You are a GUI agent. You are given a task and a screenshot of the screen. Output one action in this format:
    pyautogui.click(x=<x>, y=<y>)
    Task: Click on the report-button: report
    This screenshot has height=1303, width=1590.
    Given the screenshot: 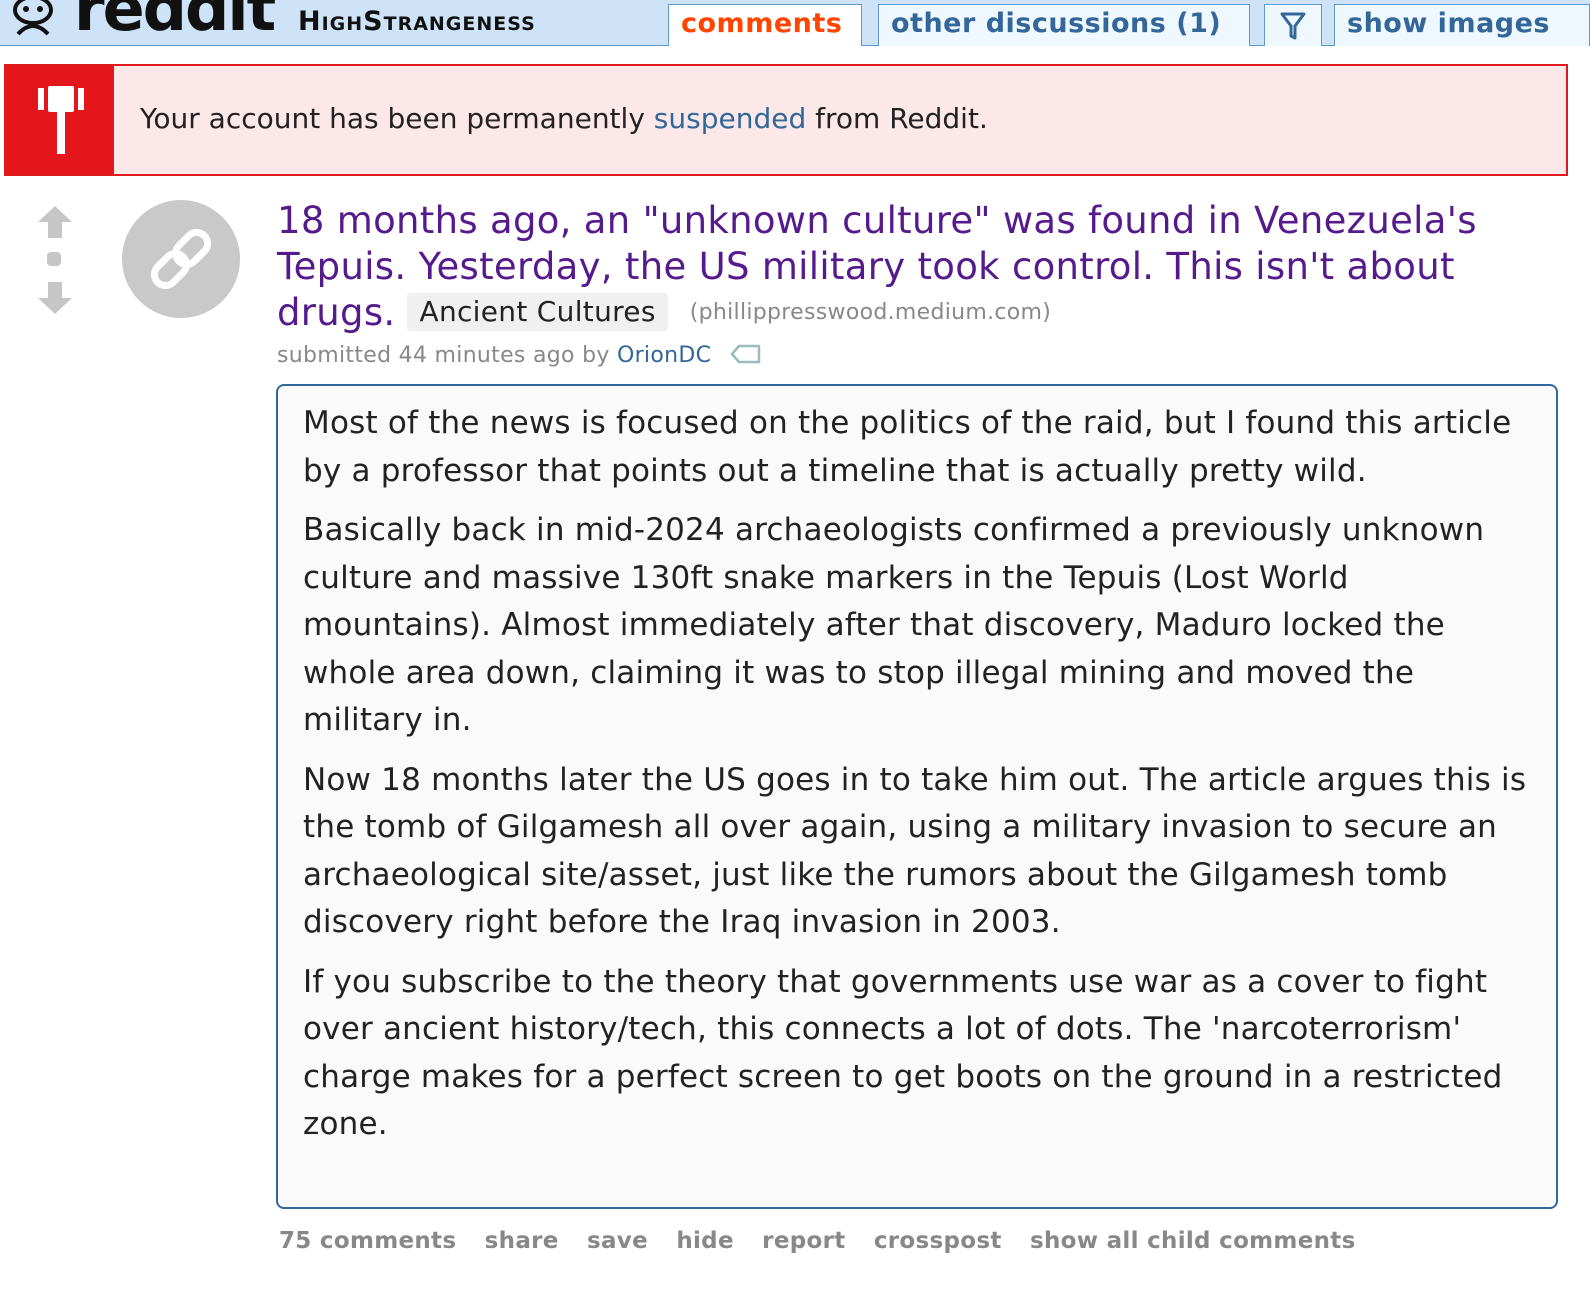 What is the action you would take?
    pyautogui.click(x=803, y=1241)
    